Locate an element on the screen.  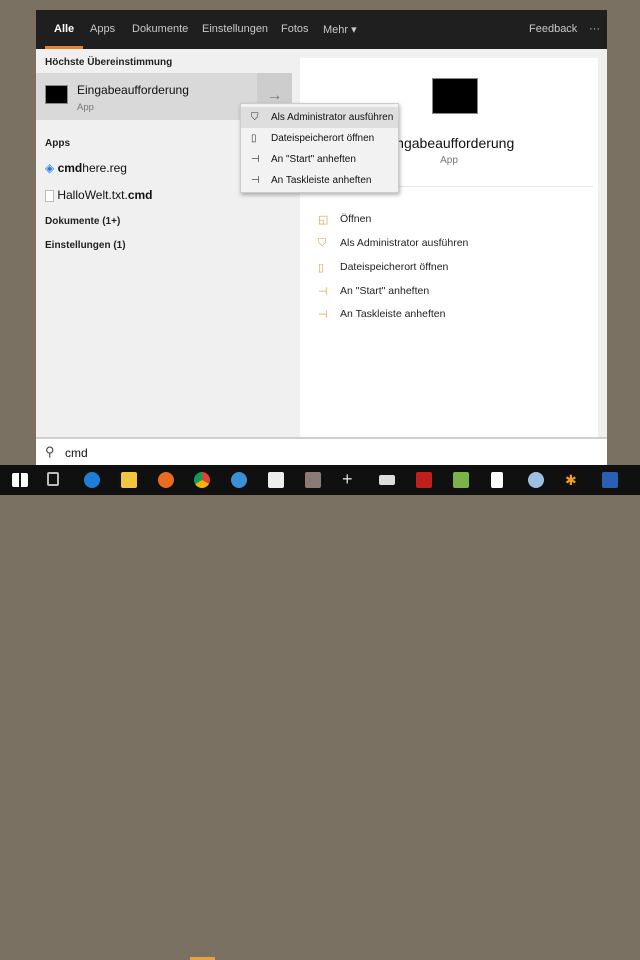
best-match-subtitle: App is located at coordinates (85, 107).